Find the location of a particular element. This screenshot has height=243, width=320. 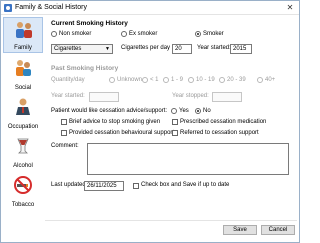

referred-support-checkbox is located at coordinates (175, 133).